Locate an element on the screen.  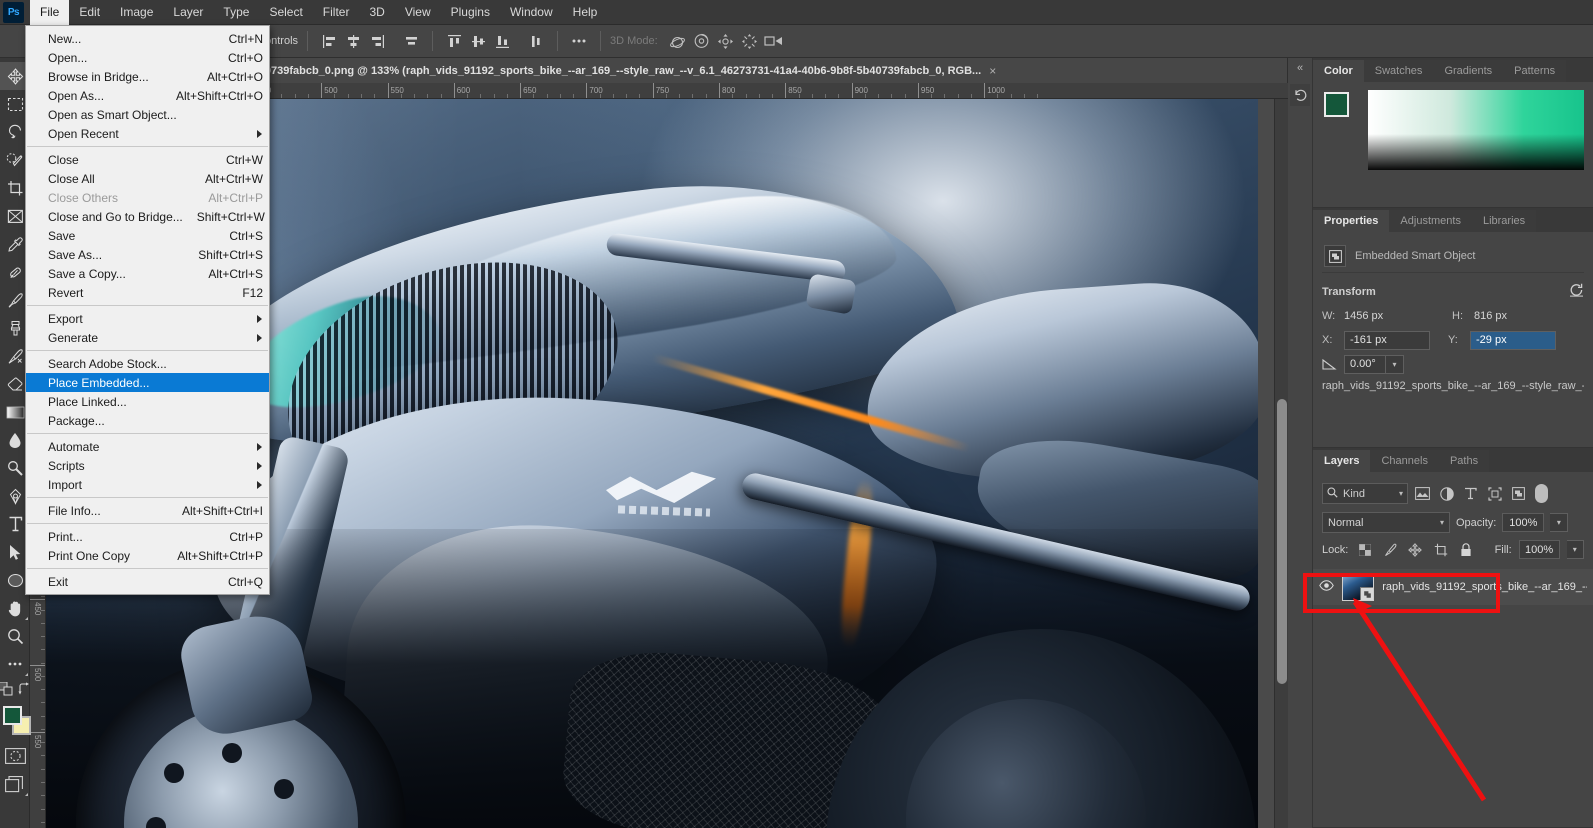
foreground-color-swatch is located at coordinates (12, 715).